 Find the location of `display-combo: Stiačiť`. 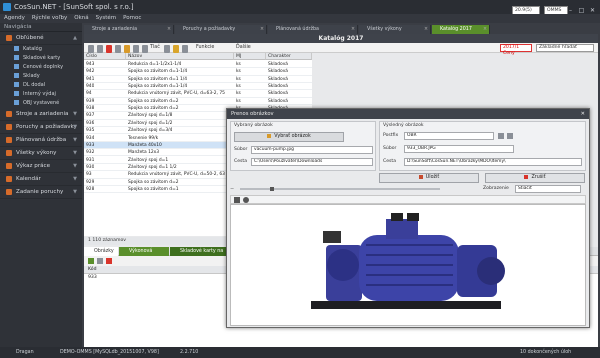

display-combo: Stiačiť is located at coordinates (548, 189).